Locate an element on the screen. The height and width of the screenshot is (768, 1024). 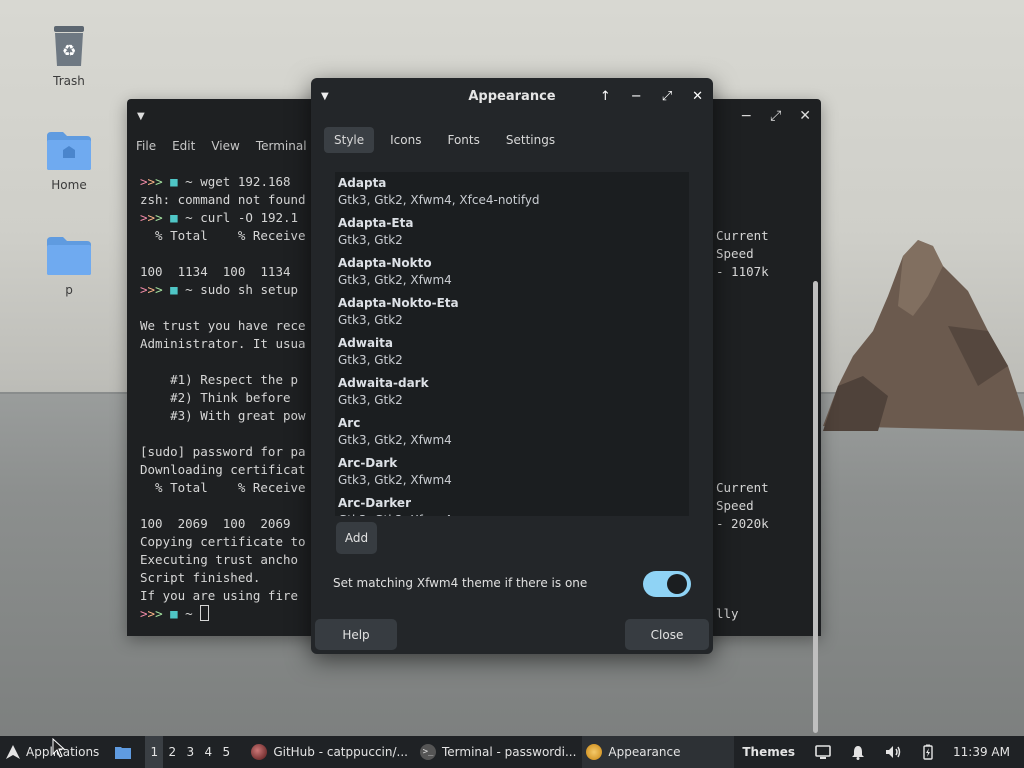
file-manager-launcher is located at coordinates (123, 752).